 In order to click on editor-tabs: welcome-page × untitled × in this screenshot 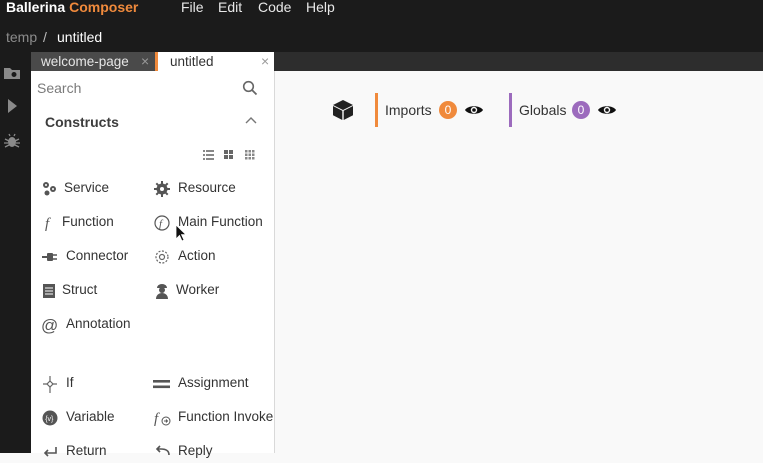, I will do `click(397, 61)`.